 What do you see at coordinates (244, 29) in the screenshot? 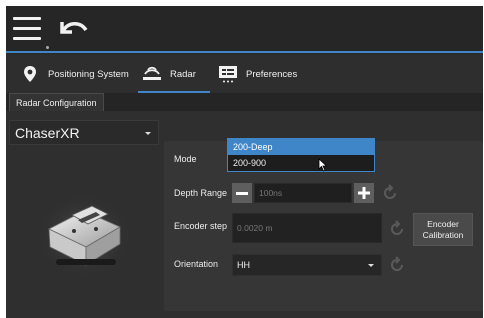
I see `top-bar` at bounding box center [244, 29].